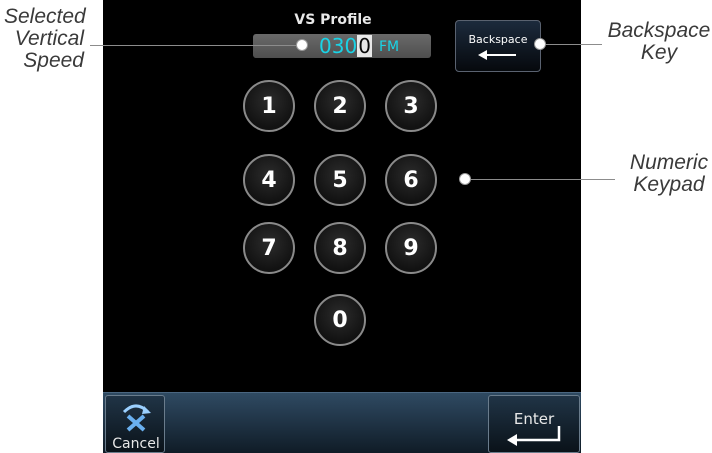  What do you see at coordinates (333, 20) in the screenshot?
I see `page-title: VS Profile` at bounding box center [333, 20].